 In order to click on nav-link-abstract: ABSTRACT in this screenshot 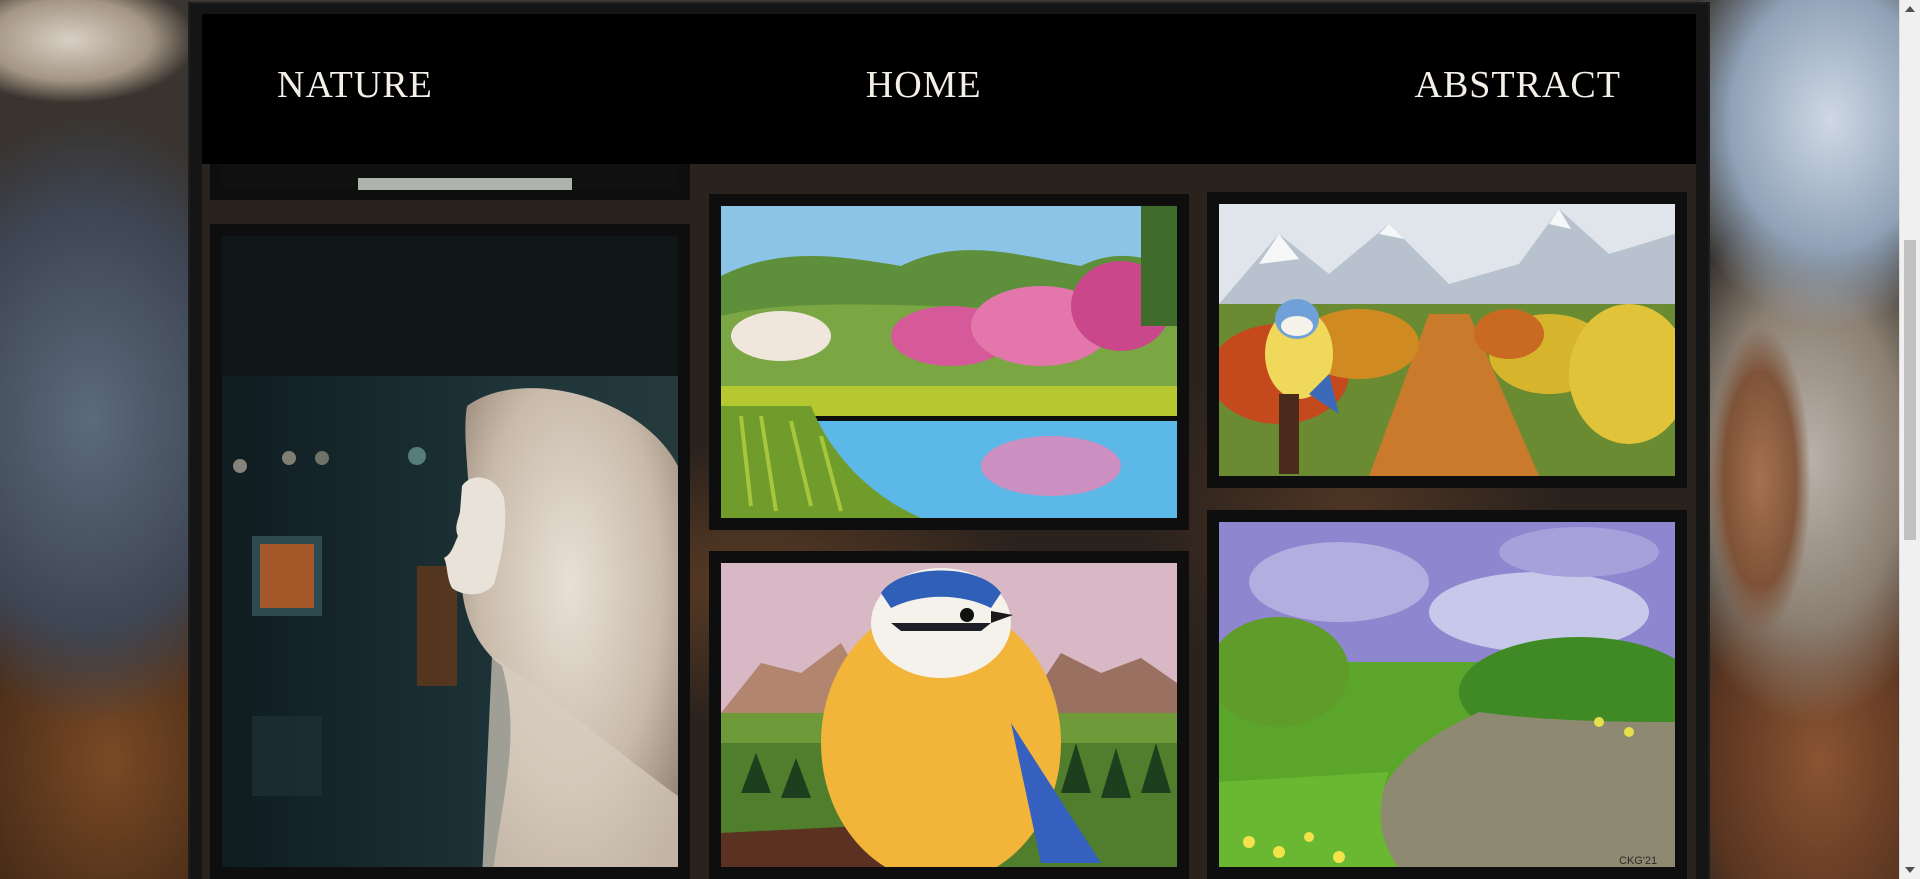, I will do `click(1518, 85)`.